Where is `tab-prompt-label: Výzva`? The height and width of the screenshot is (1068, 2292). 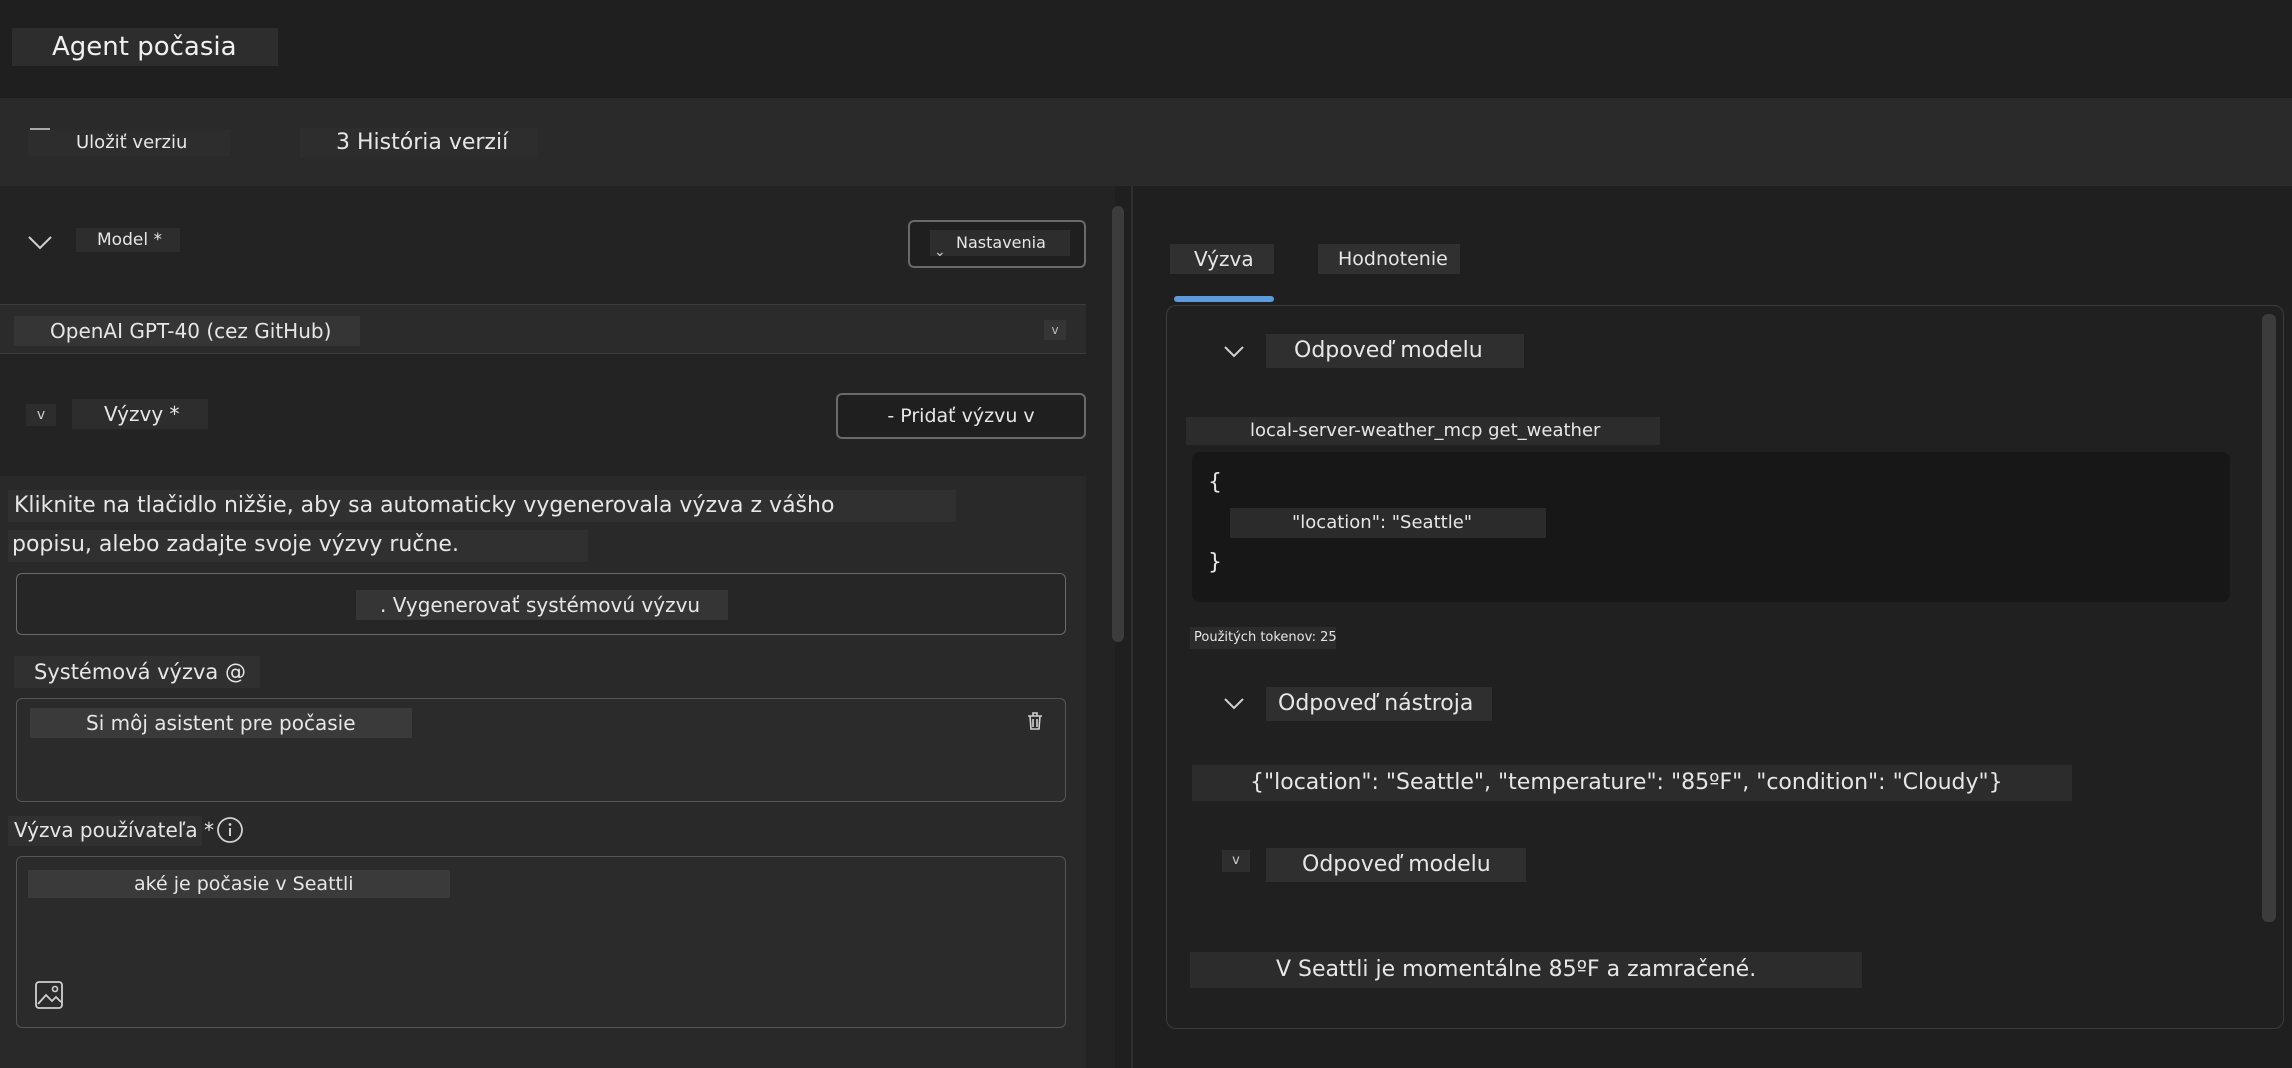
tab-prompt-label: Výzva is located at coordinates (1224, 259).